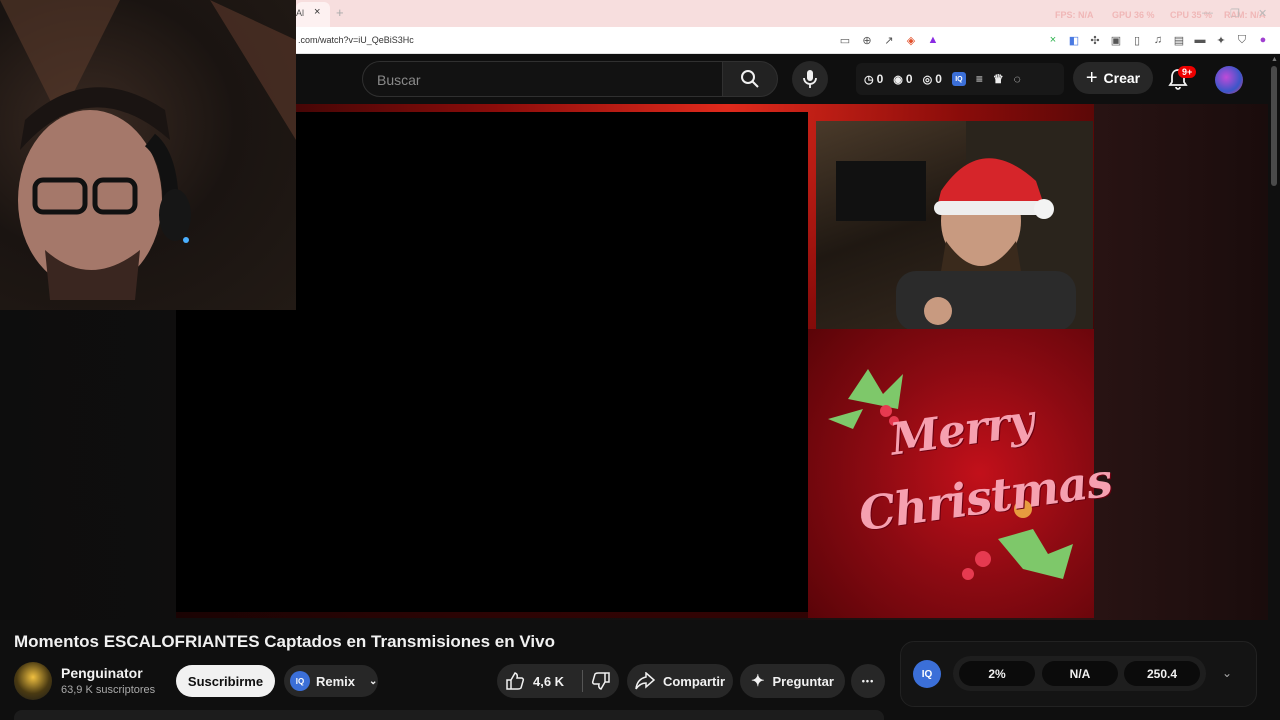 The image size is (1280, 720). What do you see at coordinates (927, 674) in the screenshot?
I see `iq-logo-icon: IQ` at bounding box center [927, 674].